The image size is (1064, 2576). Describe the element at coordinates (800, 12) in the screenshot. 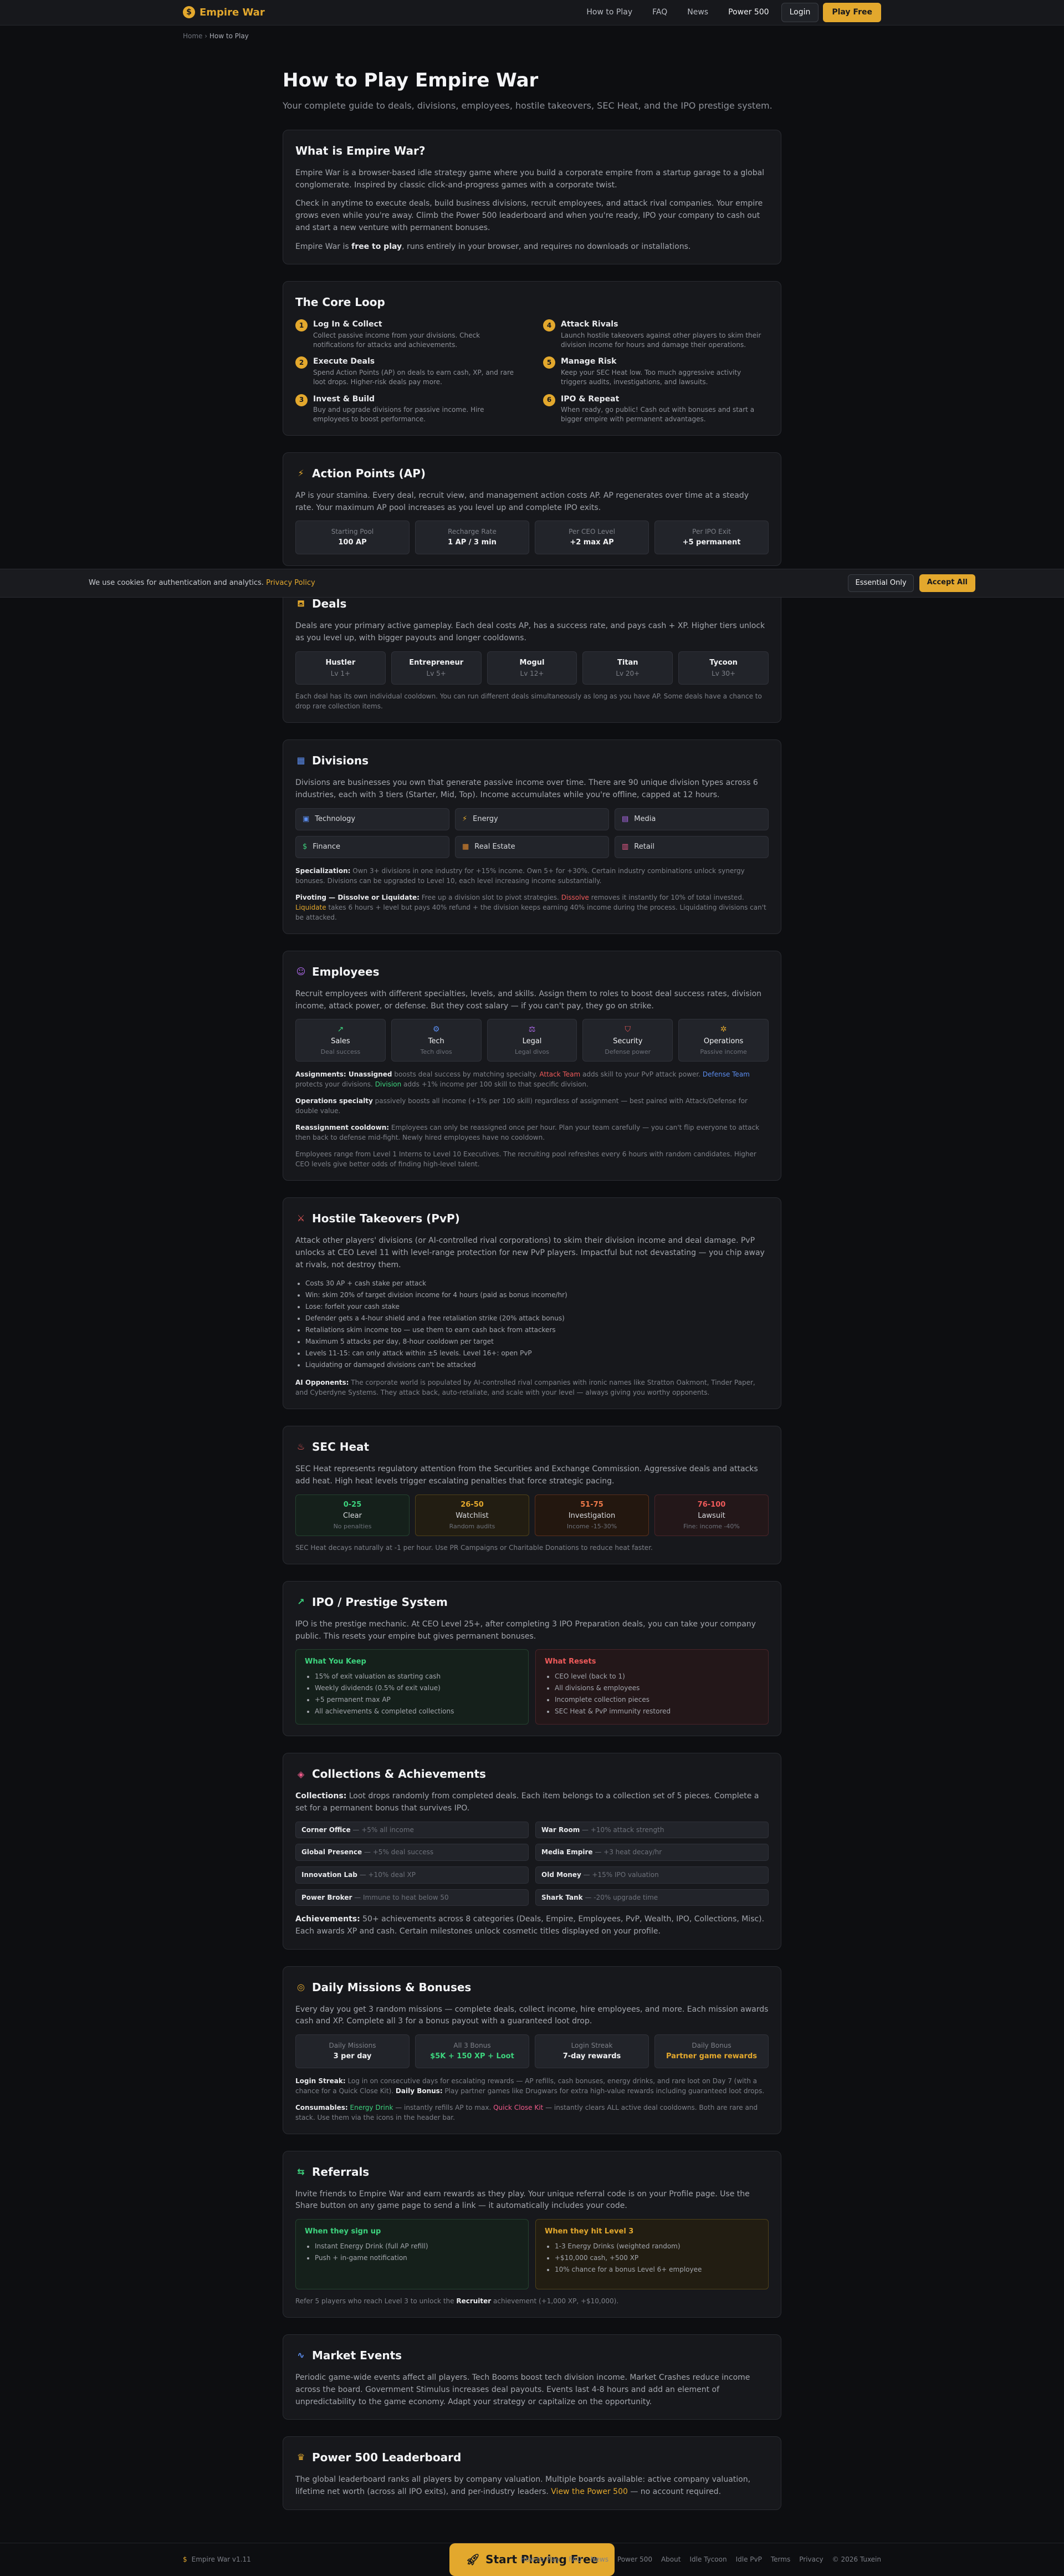

I see `login-button: Login` at that location.